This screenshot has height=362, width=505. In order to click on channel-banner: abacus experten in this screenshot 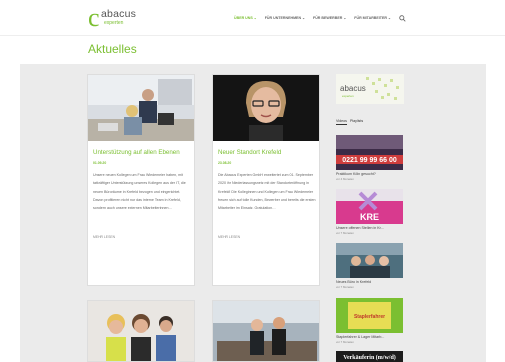, I will do `click(370, 89)`.